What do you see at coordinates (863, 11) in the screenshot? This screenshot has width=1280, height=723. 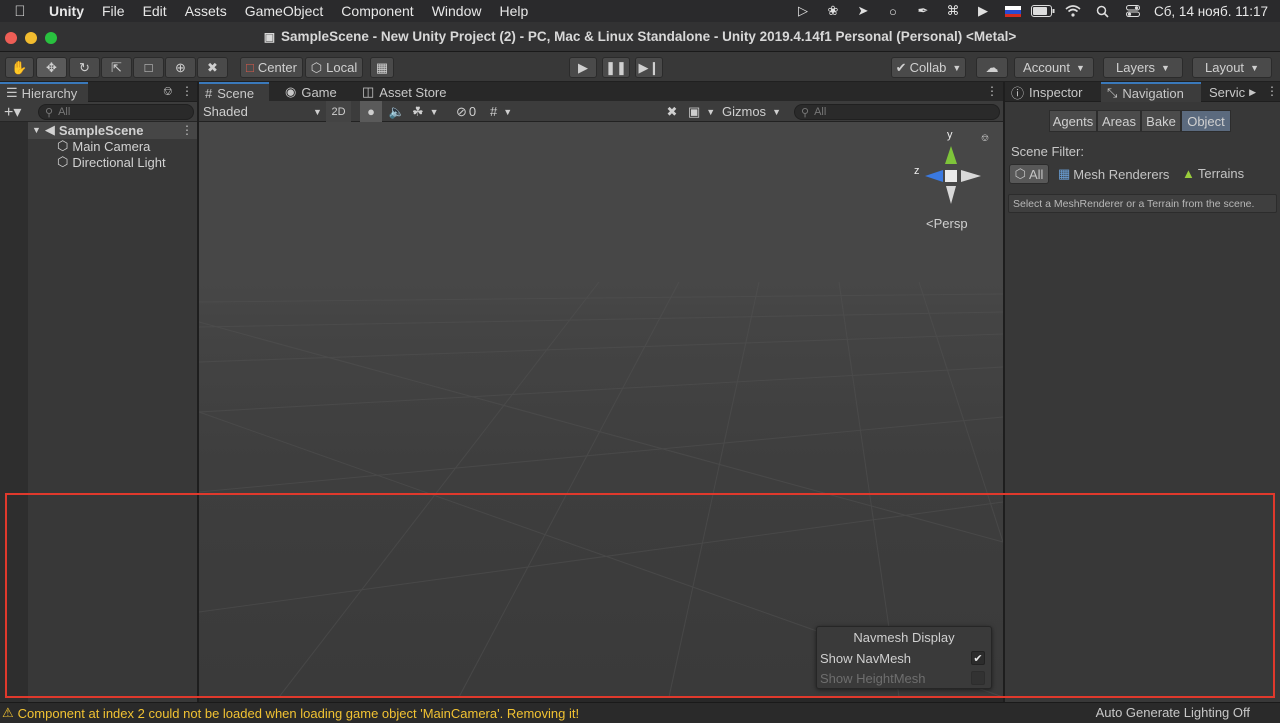 I see `telegram-icon: ➤` at bounding box center [863, 11].